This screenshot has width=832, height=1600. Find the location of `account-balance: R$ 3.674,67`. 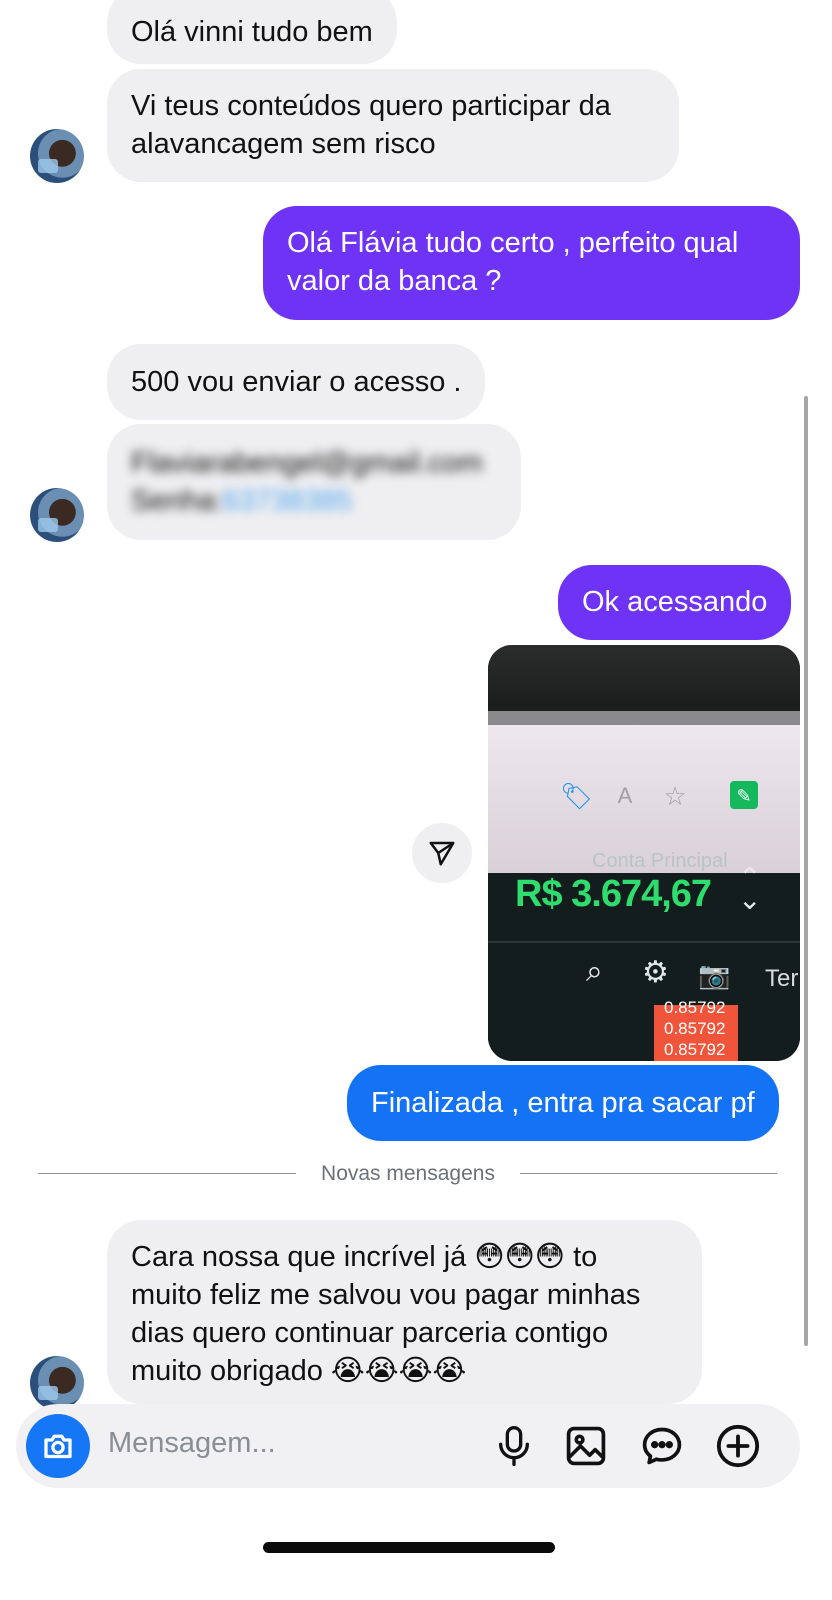

account-balance: R$ 3.674,67 is located at coordinates (613, 894).